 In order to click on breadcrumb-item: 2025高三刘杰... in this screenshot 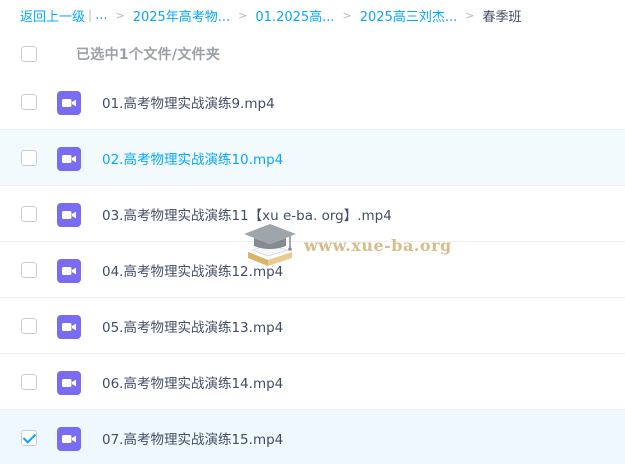, I will do `click(408, 15)`.